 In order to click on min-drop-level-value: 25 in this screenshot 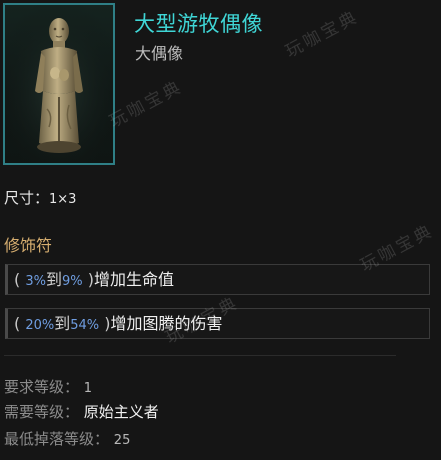, I will do `click(122, 440)`.